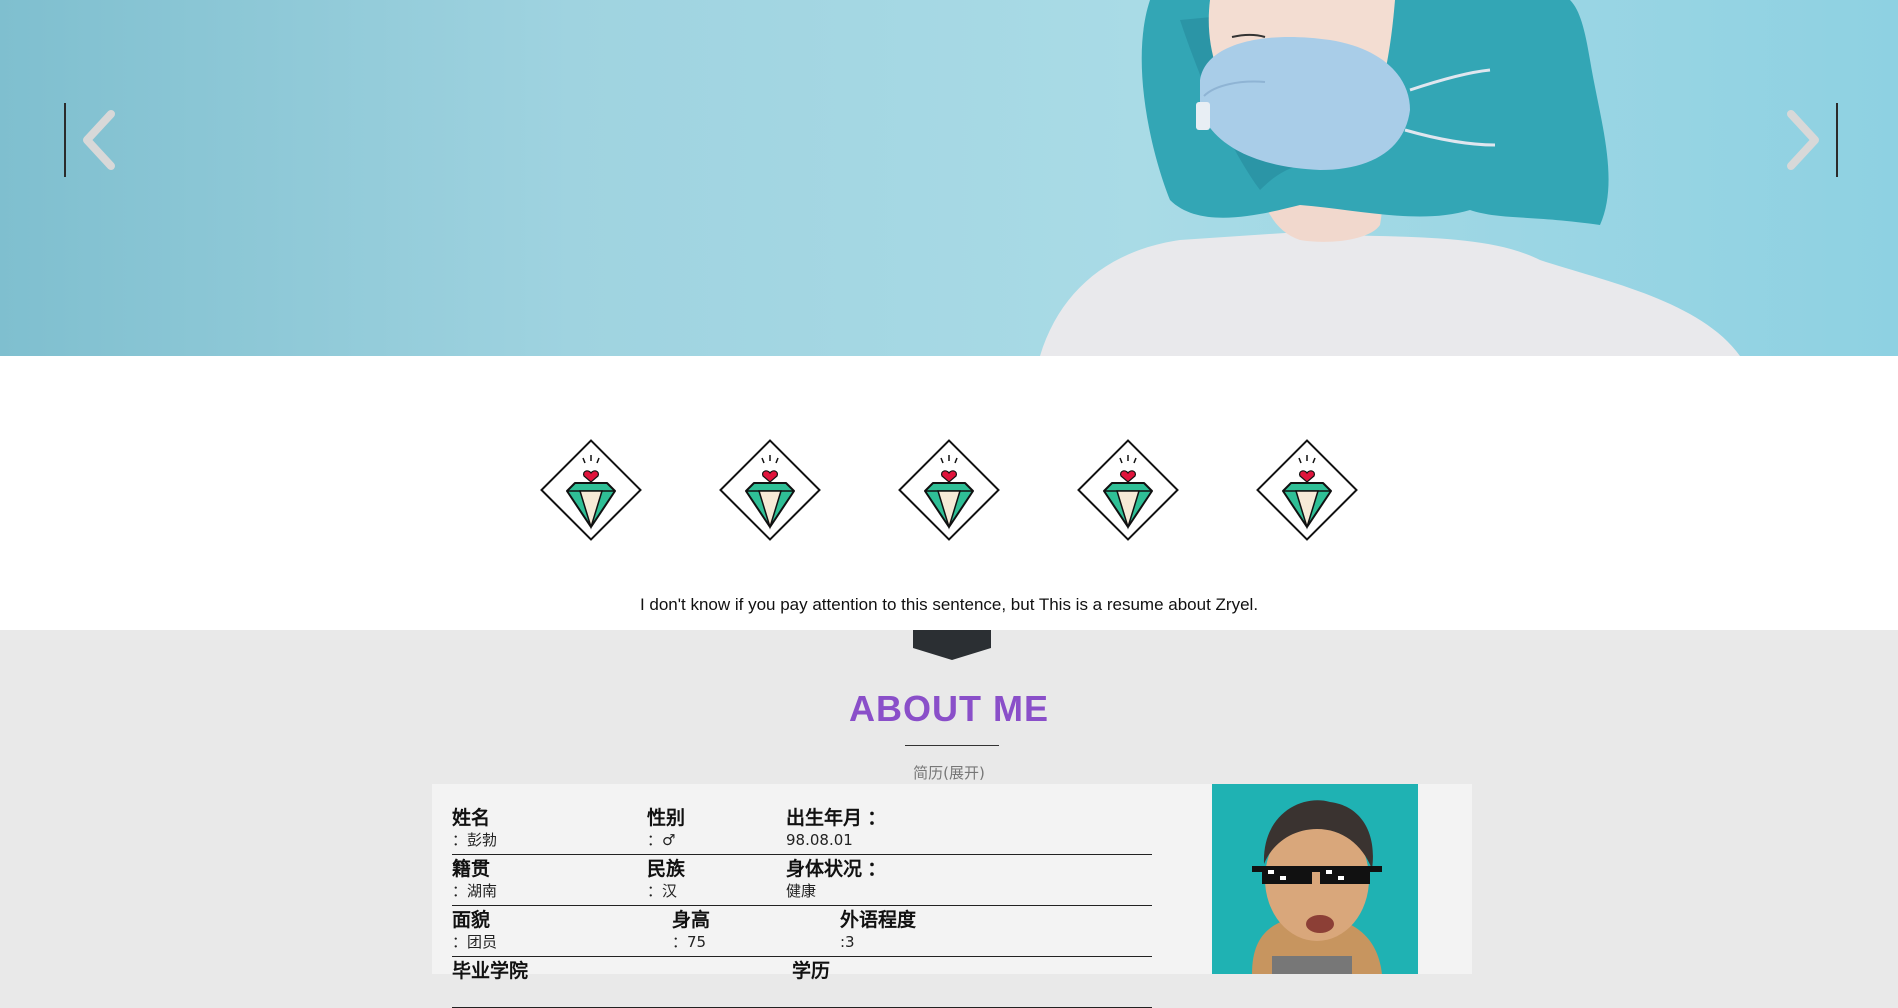  I want to click on field-value: 98.08.01, so click(819, 840).